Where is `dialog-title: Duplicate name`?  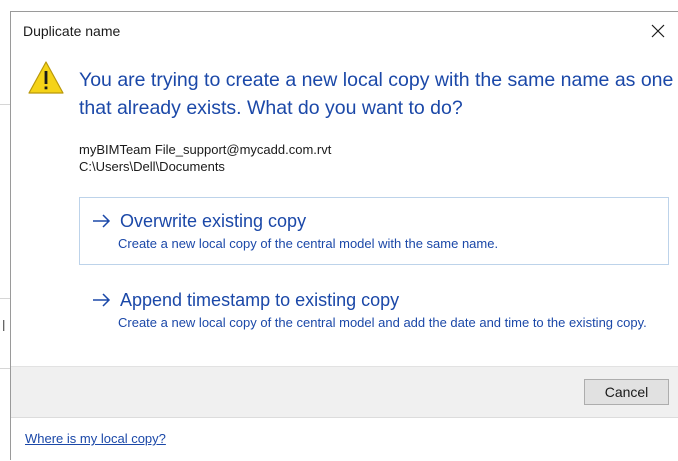
dialog-title: Duplicate name is located at coordinates (72, 31).